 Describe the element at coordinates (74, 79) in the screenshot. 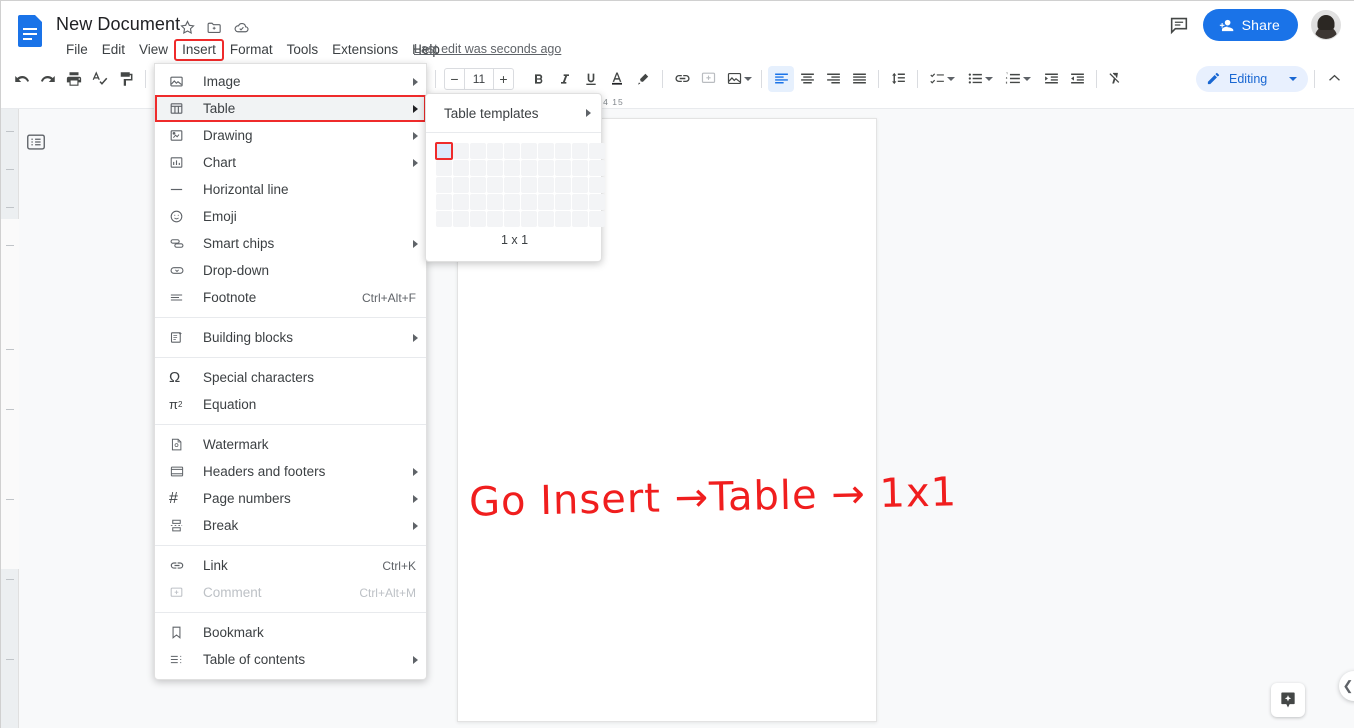

I see `print-icon` at that location.